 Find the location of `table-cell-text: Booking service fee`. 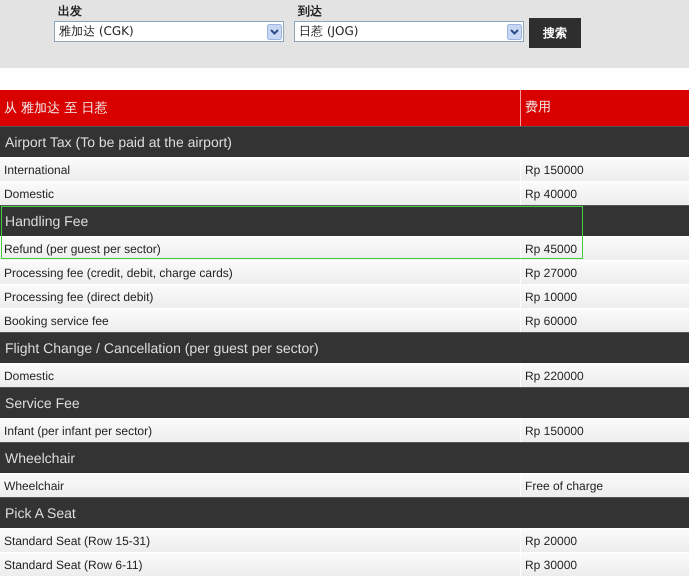

table-cell-text: Booking service fee is located at coordinates (56, 321).